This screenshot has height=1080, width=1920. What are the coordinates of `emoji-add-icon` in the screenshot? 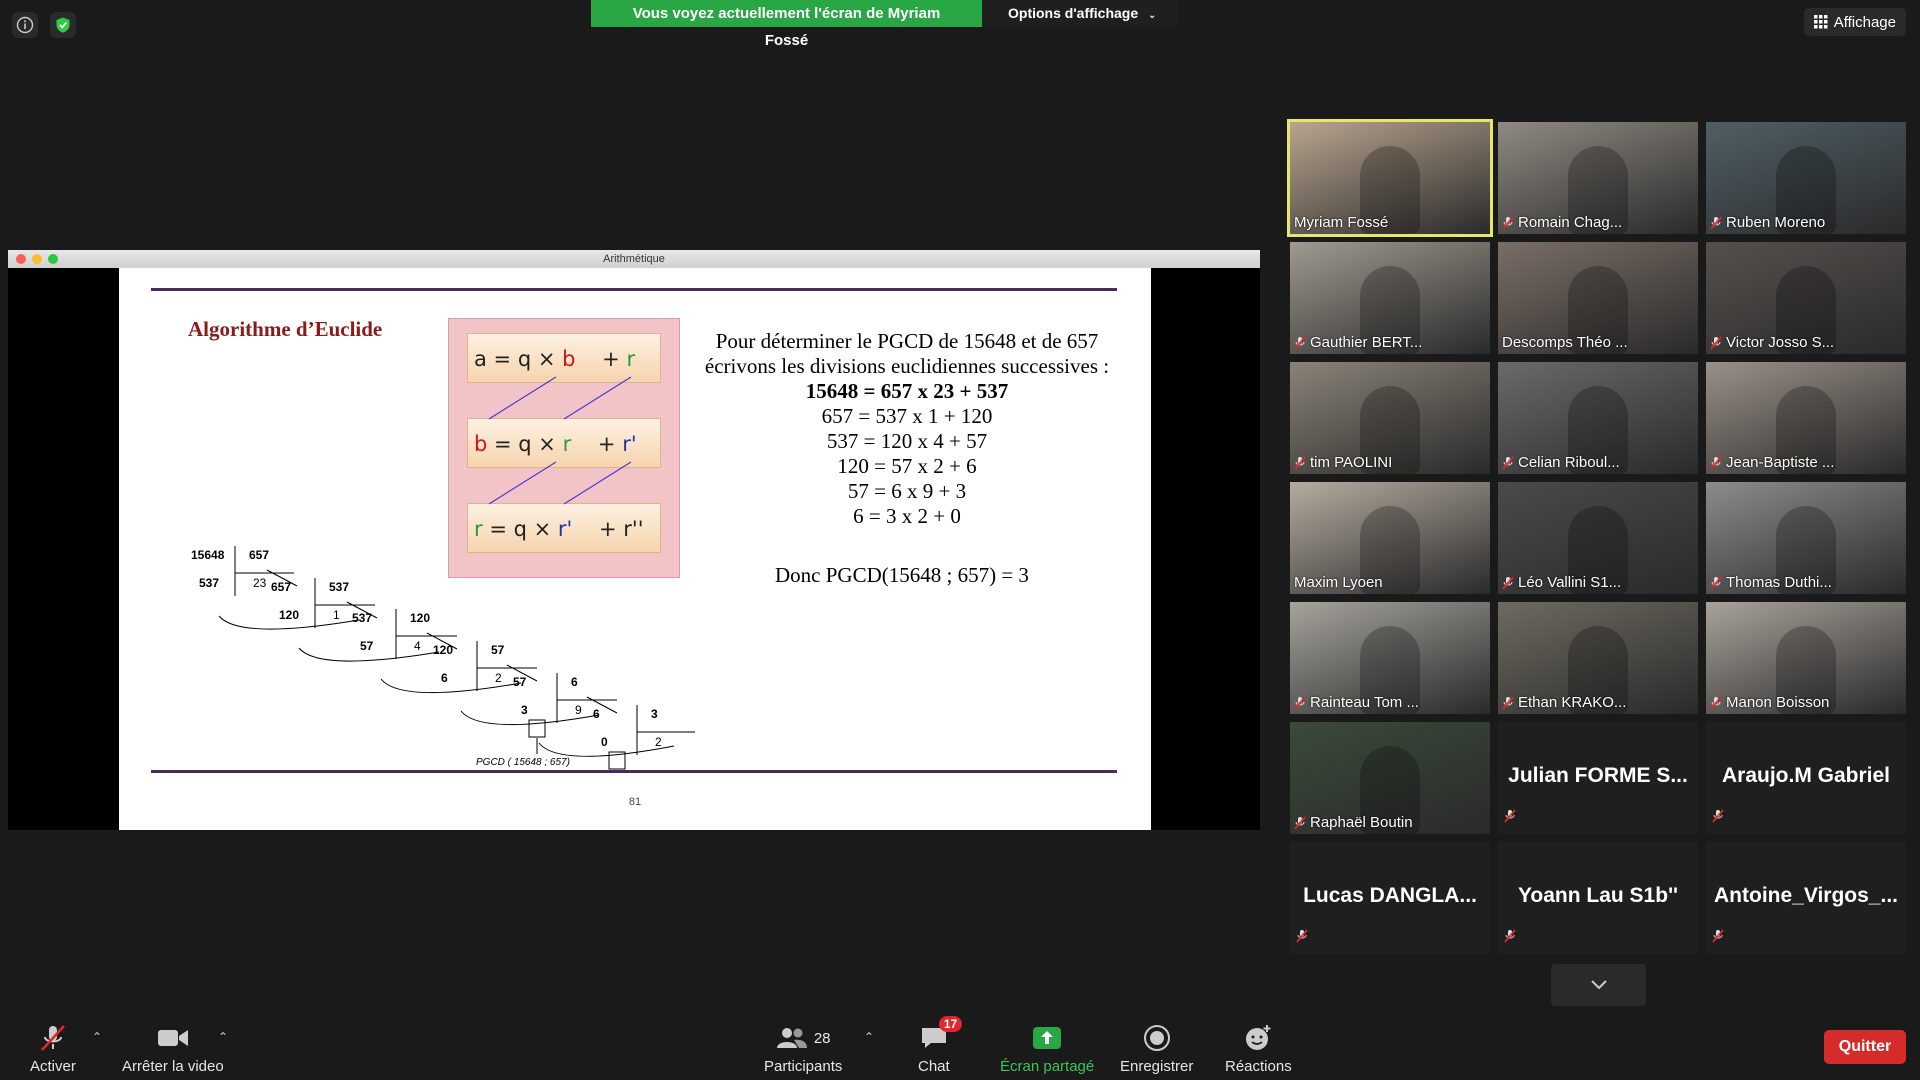 It's located at (1258, 1038).